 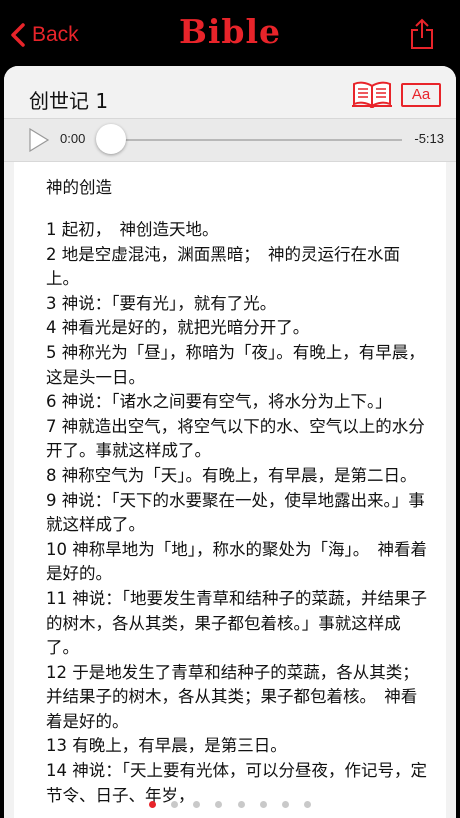 I want to click on audio-player: 0:00 -5:13, so click(x=230, y=140).